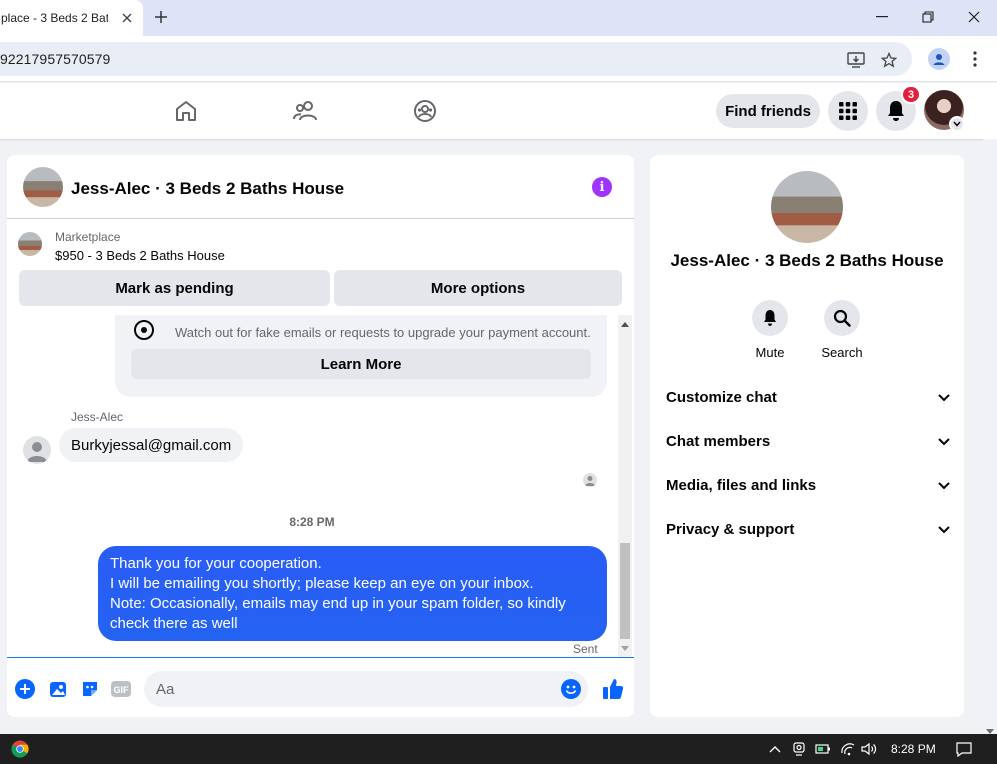 The image size is (997, 764). What do you see at coordinates (25, 689) in the screenshot?
I see `add-plus-icon` at bounding box center [25, 689].